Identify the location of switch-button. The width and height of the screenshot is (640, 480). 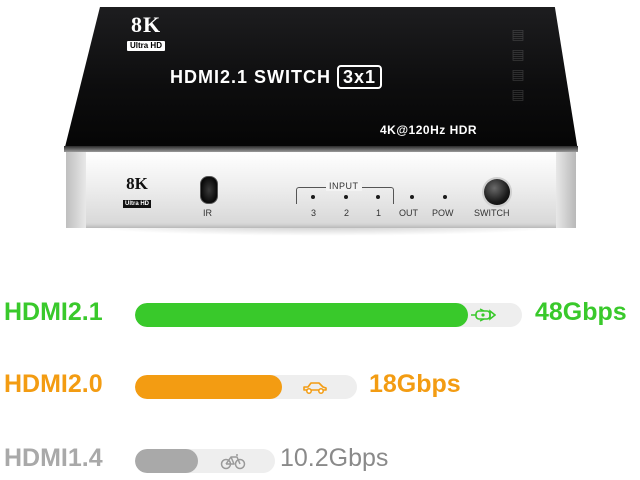
(497, 192).